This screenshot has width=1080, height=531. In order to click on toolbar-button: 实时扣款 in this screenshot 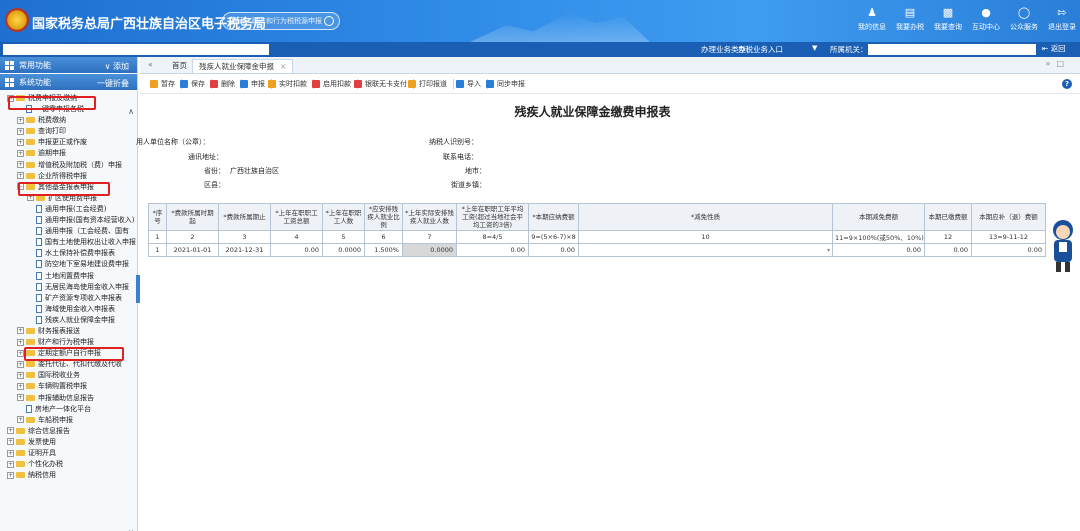, I will do `click(291, 84)`.